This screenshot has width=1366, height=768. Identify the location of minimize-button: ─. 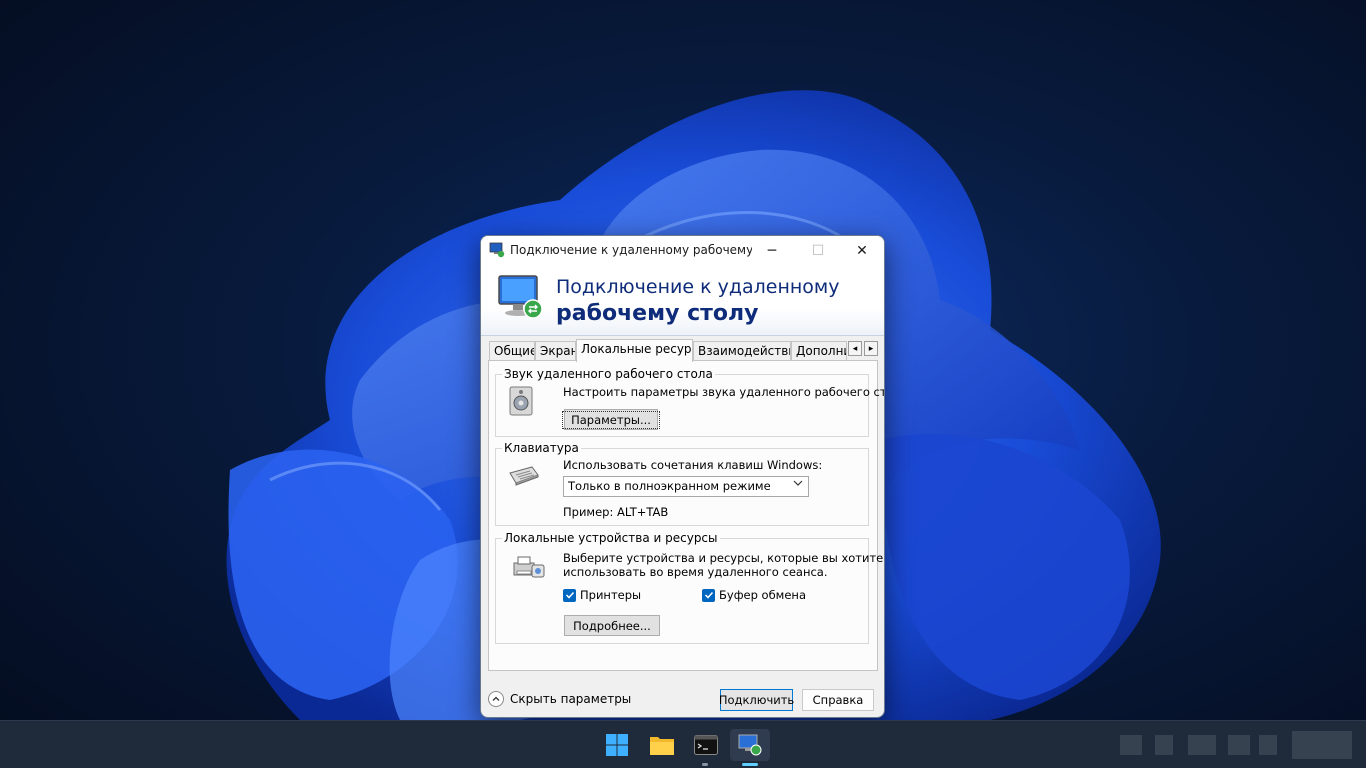
(772, 251).